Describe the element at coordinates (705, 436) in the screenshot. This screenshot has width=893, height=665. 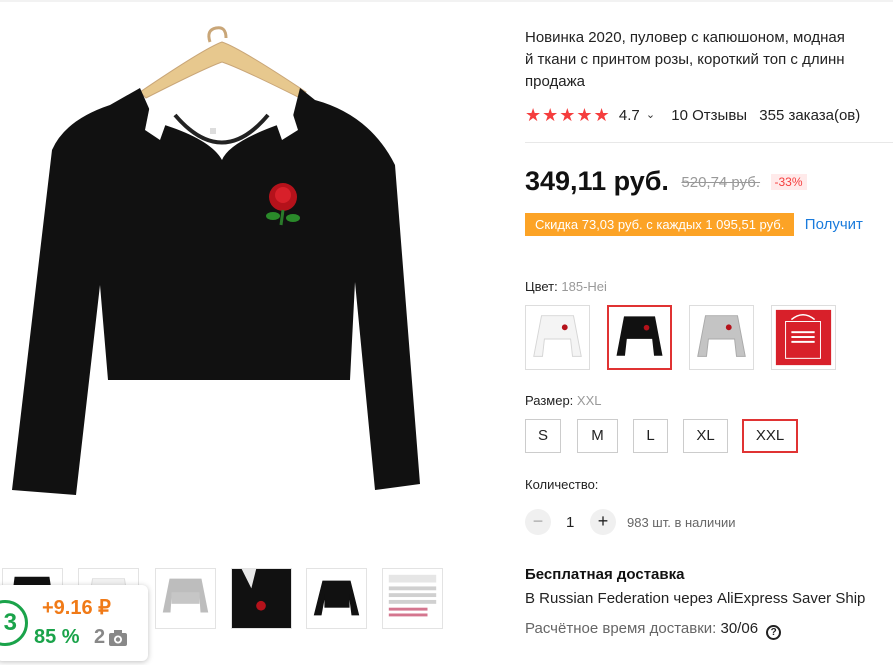
I see `size-option-xl: XL` at that location.